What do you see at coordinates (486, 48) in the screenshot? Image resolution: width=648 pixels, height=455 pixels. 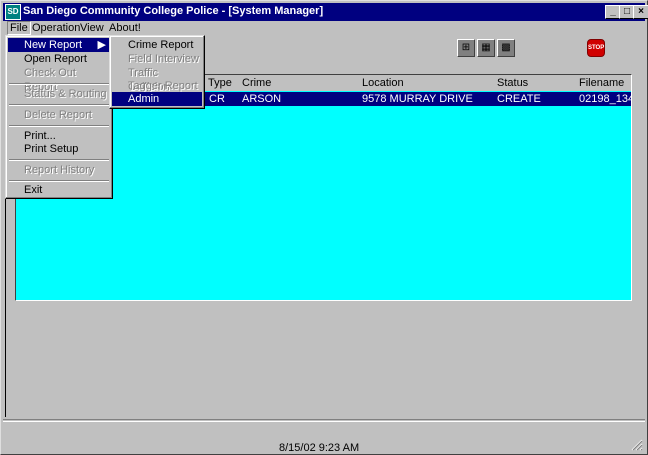 I see `layers-icon: ▦` at bounding box center [486, 48].